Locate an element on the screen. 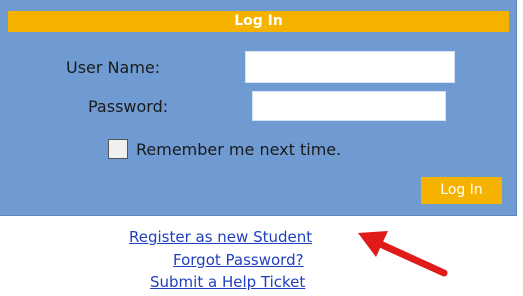 The image size is (523, 296). password-input is located at coordinates (349, 106).